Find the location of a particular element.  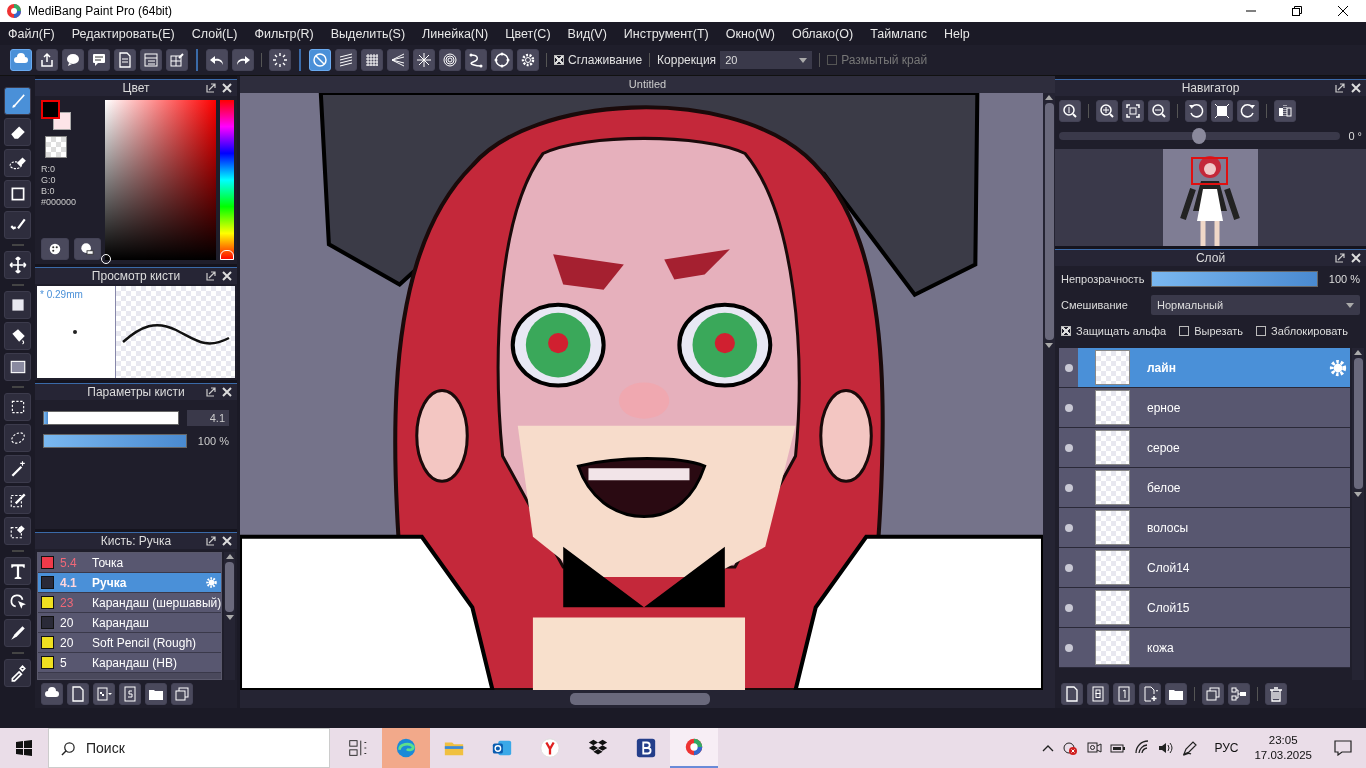

document-tab: Untitled is located at coordinates (647, 84).